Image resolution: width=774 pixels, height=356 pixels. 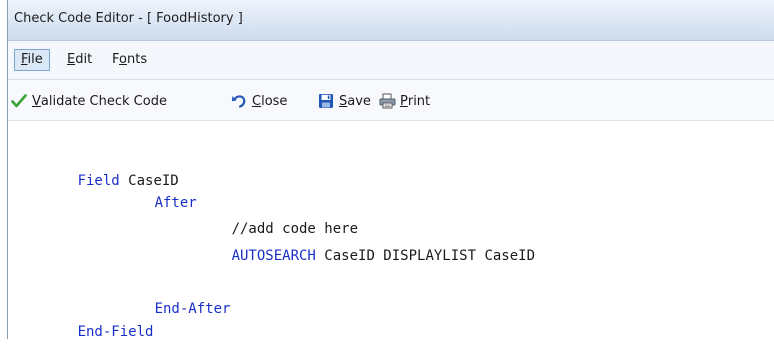 I want to click on print-label: rint, so click(x=419, y=101).